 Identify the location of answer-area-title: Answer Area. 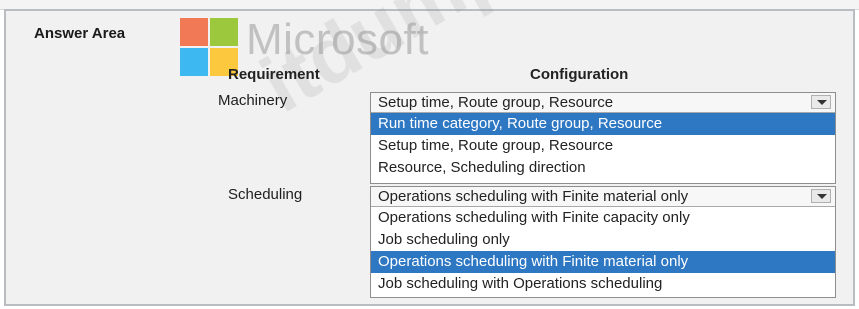
(80, 33).